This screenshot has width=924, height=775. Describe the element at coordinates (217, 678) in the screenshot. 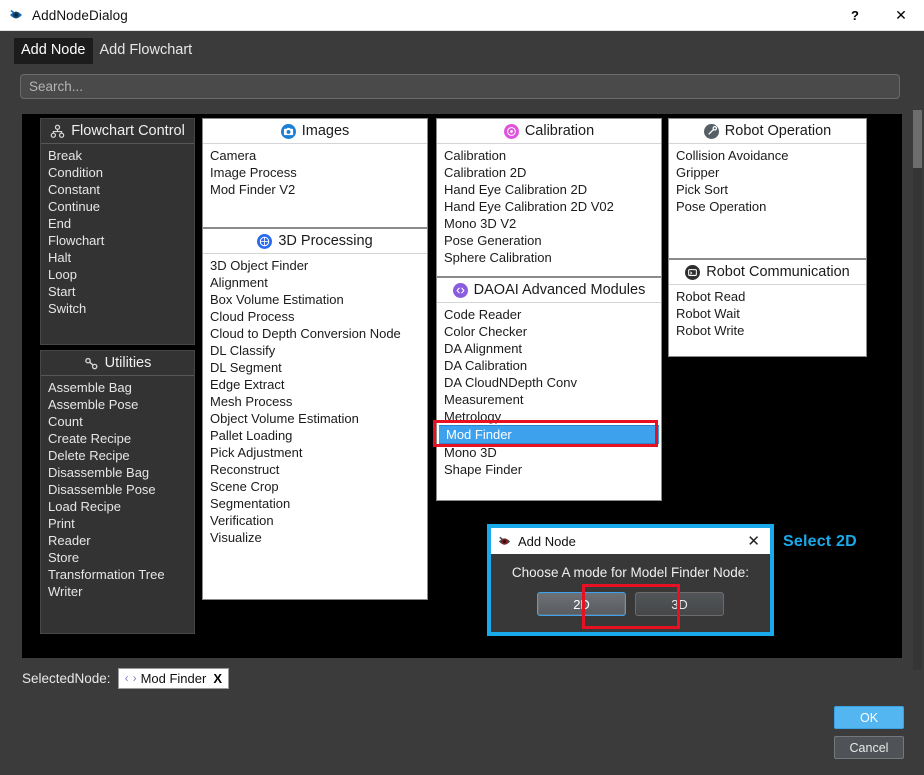

I see `remove-selected-node-icon: X` at that location.